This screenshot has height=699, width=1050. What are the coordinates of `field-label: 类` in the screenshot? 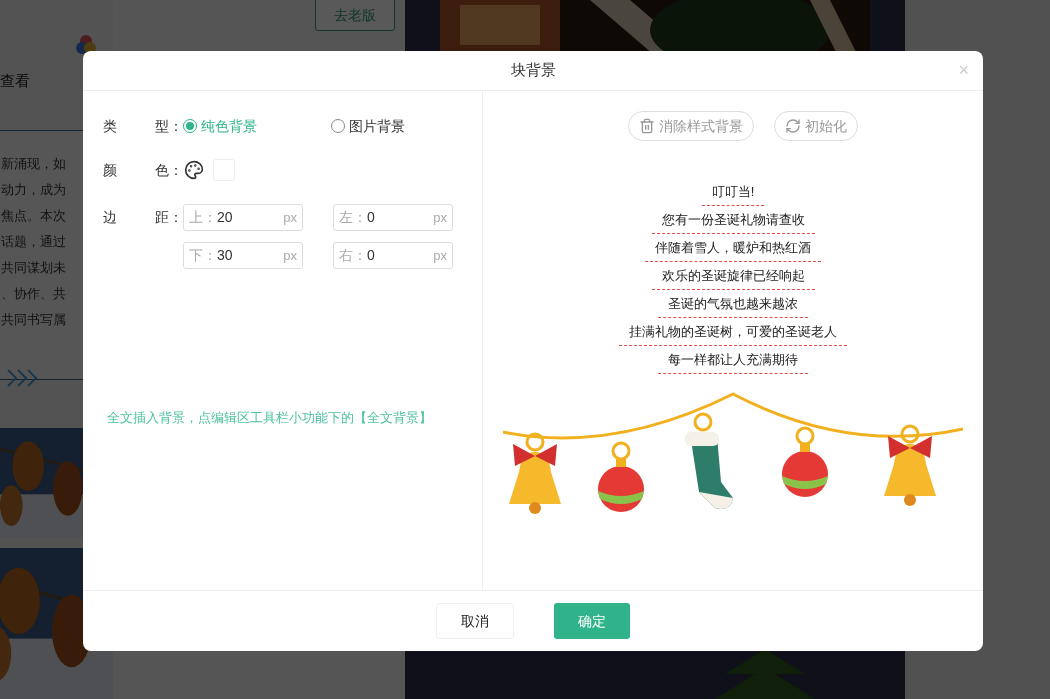 It's located at (110, 126).